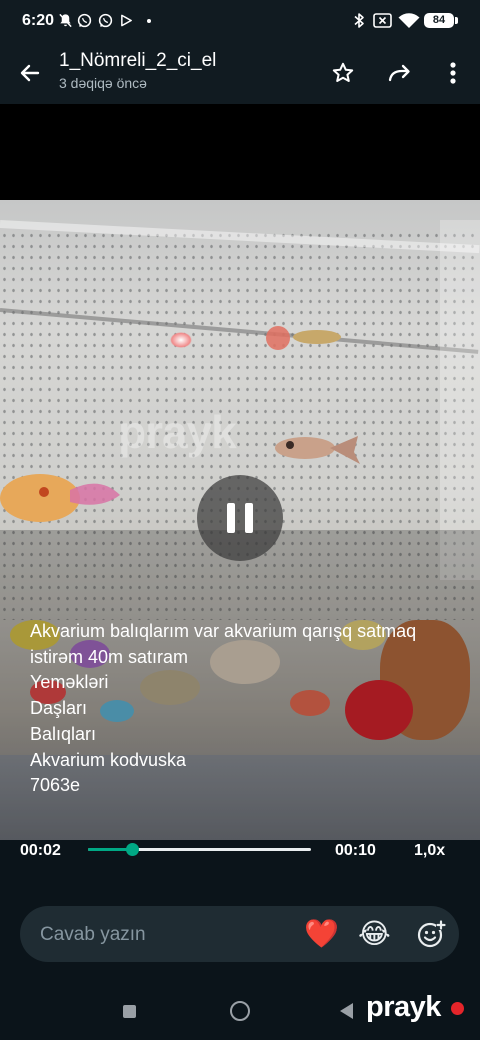  I want to click on duration: 00:10, so click(355, 850).